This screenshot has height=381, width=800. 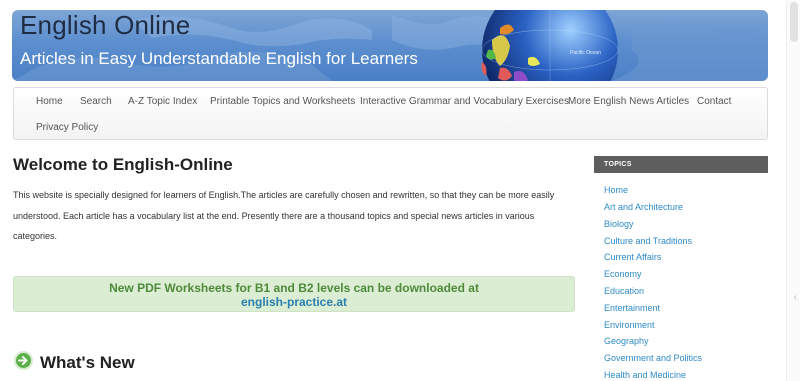 I want to click on globe-image: Pacific Ocean, so click(x=545, y=45).